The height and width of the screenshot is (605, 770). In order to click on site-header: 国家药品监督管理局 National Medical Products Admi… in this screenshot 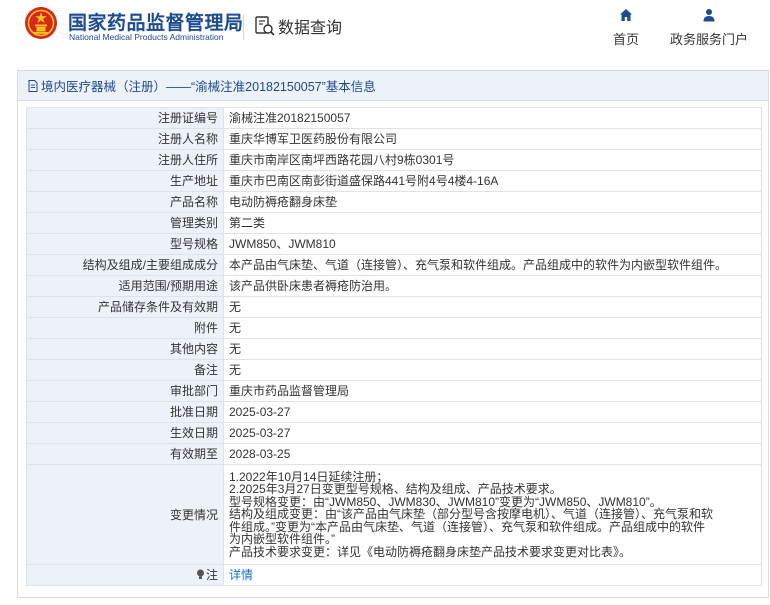, I will do `click(385, 29)`.